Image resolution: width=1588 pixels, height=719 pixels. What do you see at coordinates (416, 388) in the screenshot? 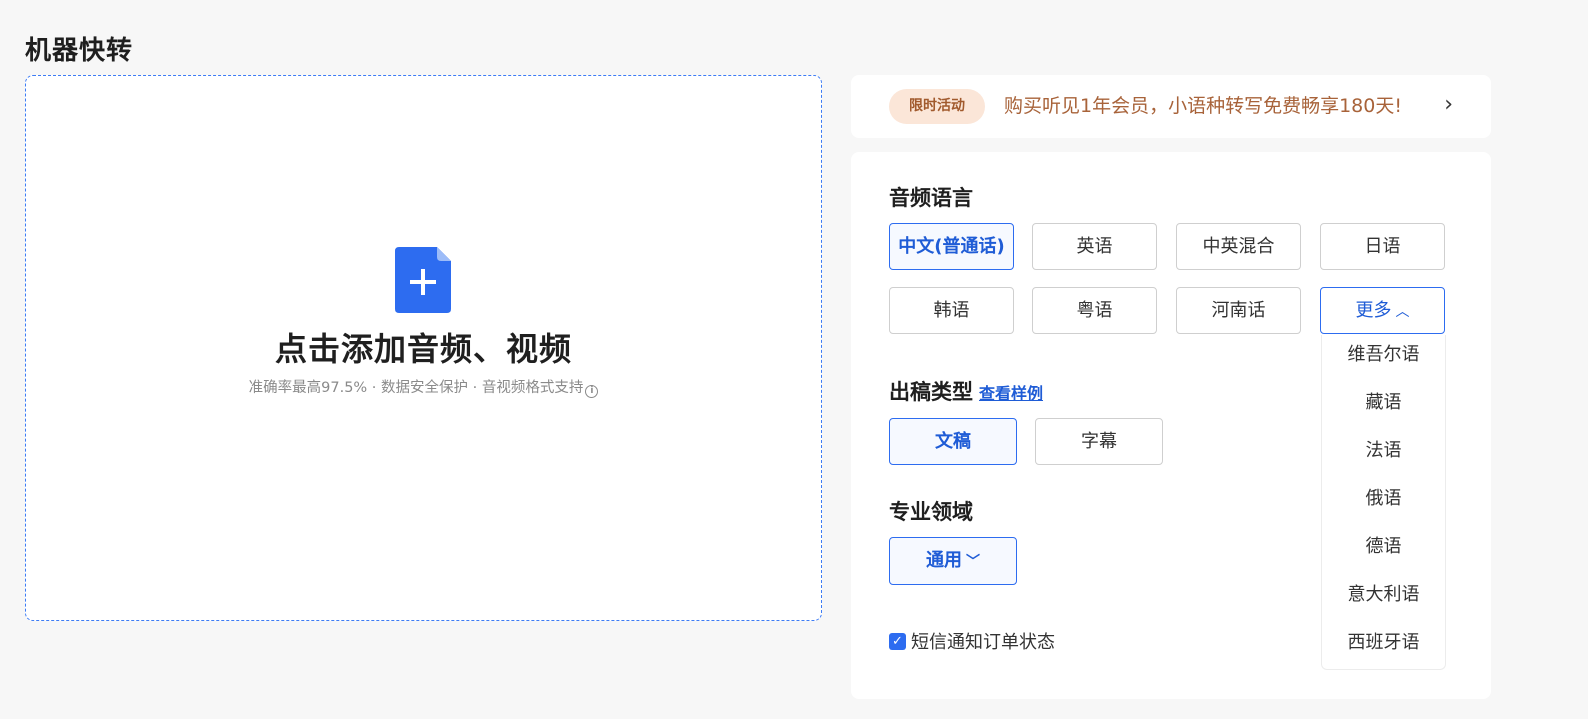
I see `upload-subtitle-text: 准确率最高97.5% · 数据安全保护 · 音视频格式支持` at bounding box center [416, 388].